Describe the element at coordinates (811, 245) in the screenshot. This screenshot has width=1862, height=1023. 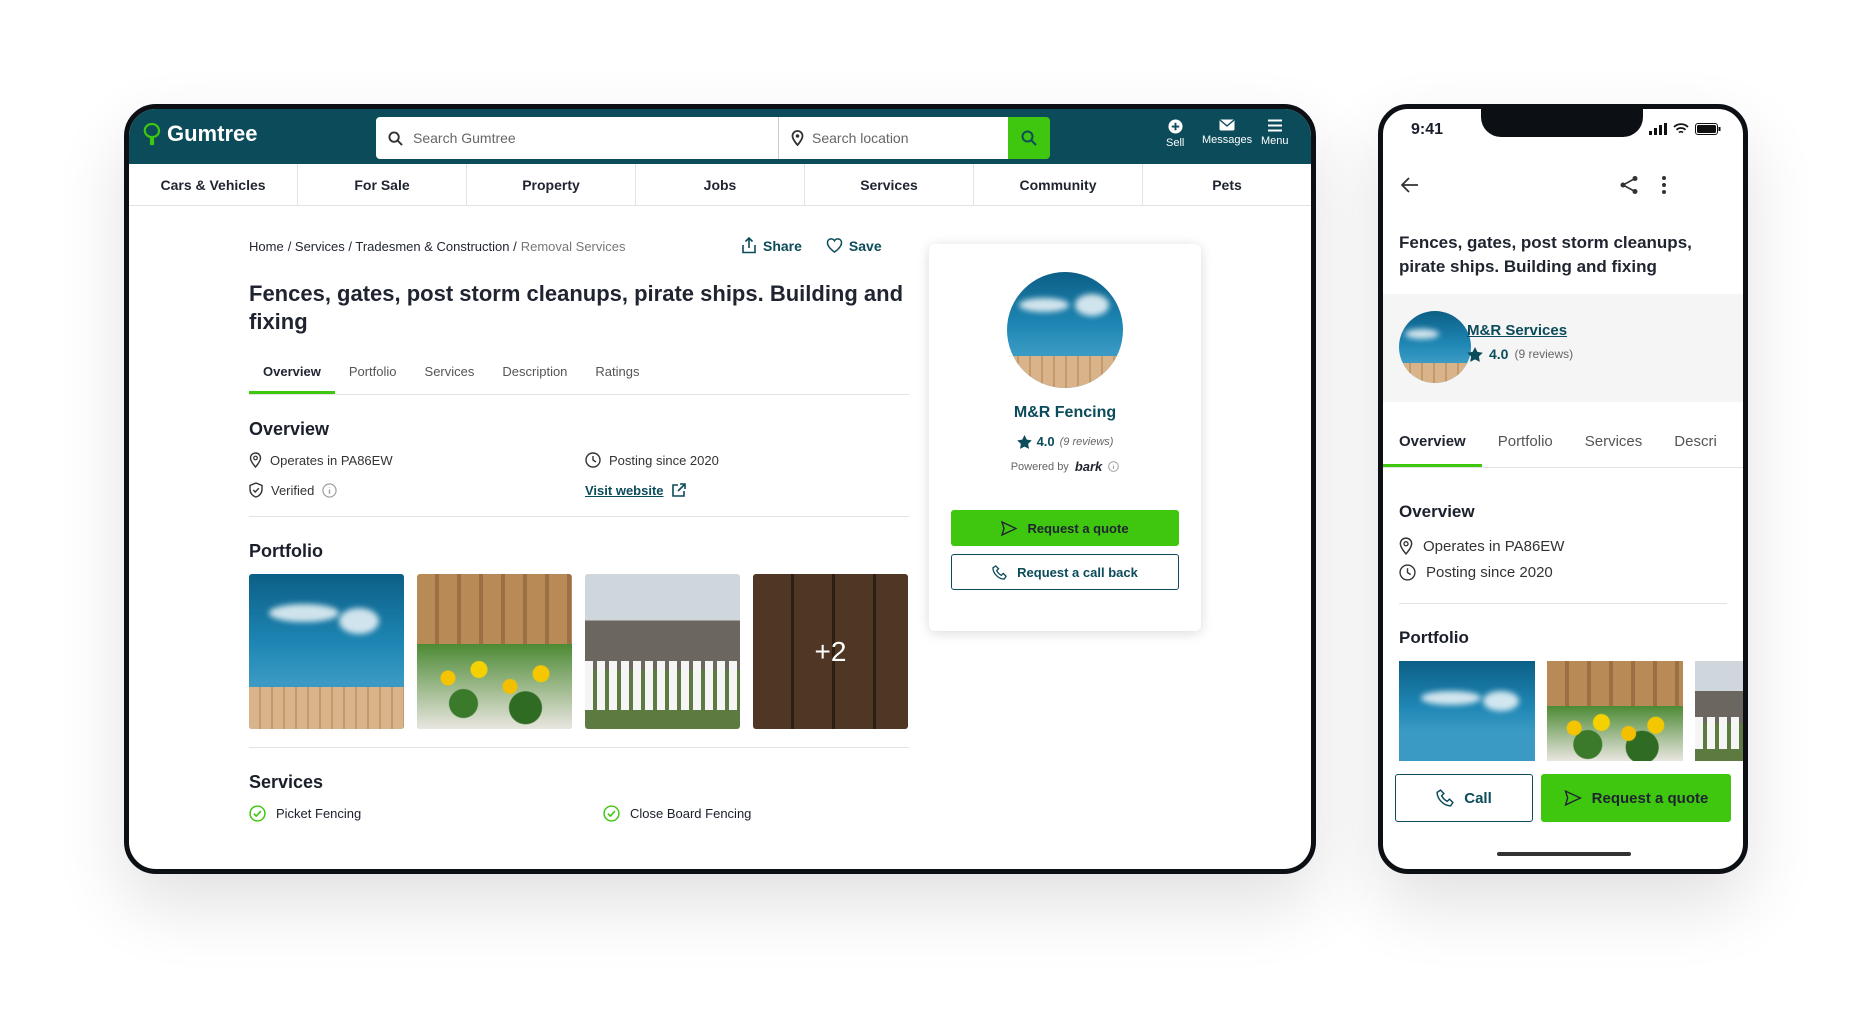
I see `share-save-bar: Share Save` at that location.